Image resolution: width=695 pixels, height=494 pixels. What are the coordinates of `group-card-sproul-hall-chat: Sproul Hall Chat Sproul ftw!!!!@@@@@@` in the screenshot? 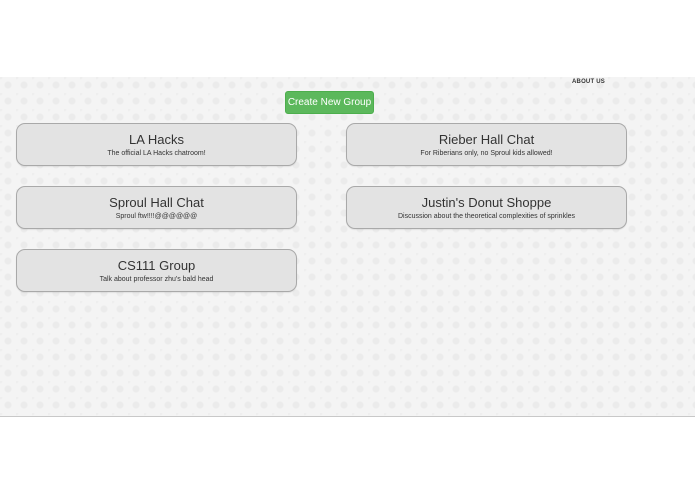 It's located at (156, 207).